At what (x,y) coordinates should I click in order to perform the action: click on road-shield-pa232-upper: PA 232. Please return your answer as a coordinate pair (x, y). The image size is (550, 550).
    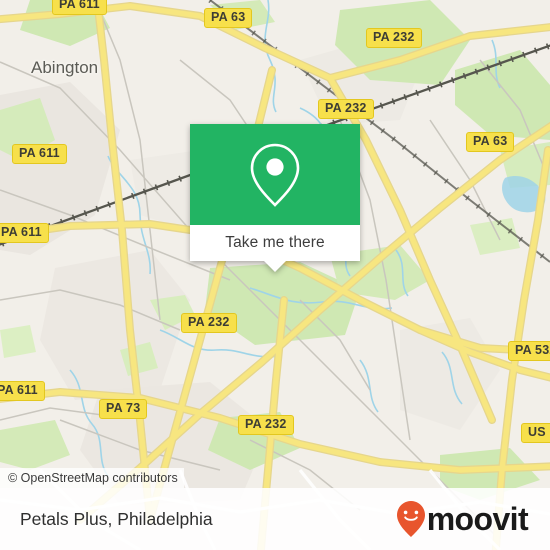
    Looking at the image, I should click on (346, 109).